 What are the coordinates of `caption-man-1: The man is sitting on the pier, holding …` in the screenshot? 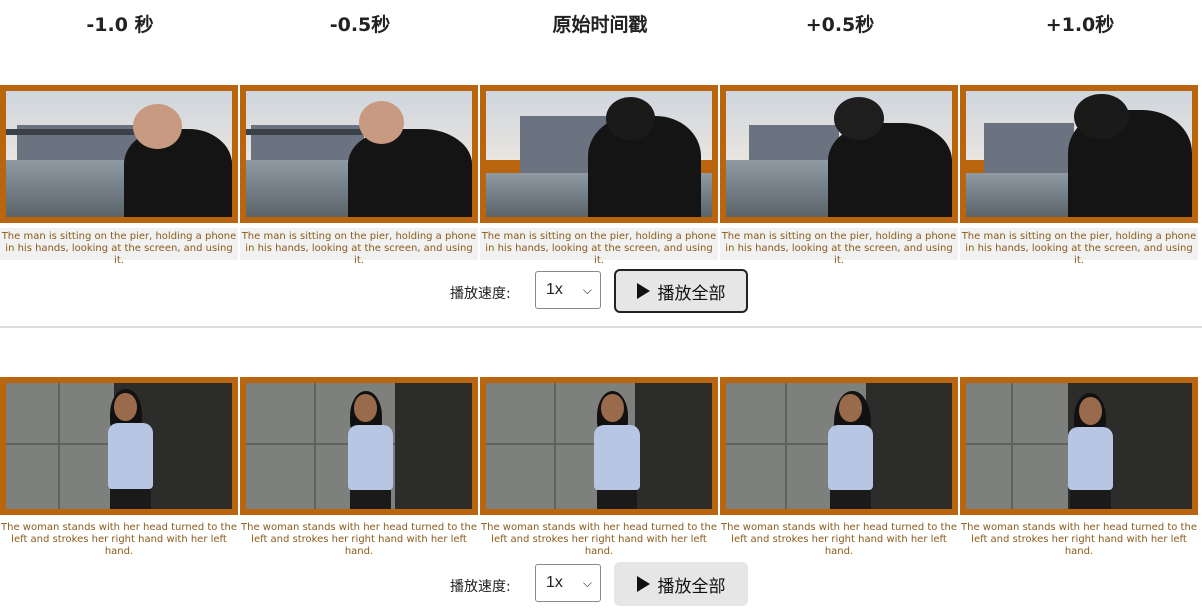 It's located at (119, 247).